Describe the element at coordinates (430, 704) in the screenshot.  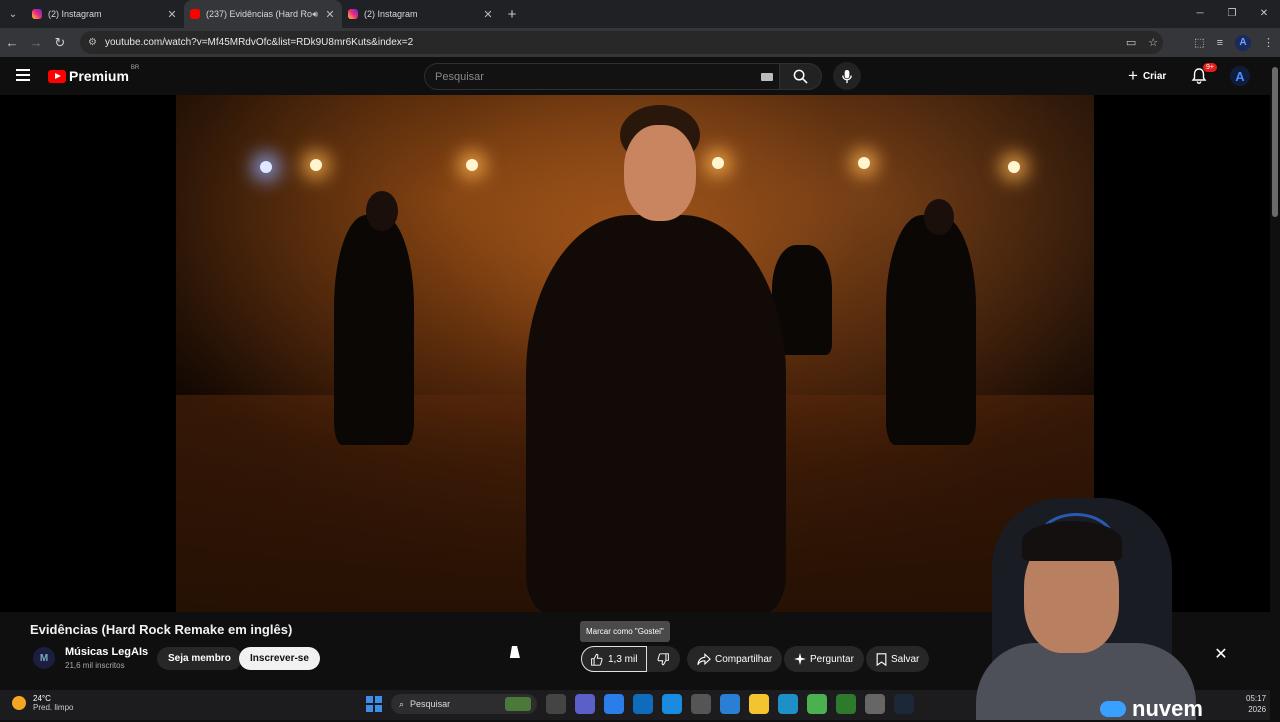
I see `taskbar-search-placeholder: Pesquisar` at that location.